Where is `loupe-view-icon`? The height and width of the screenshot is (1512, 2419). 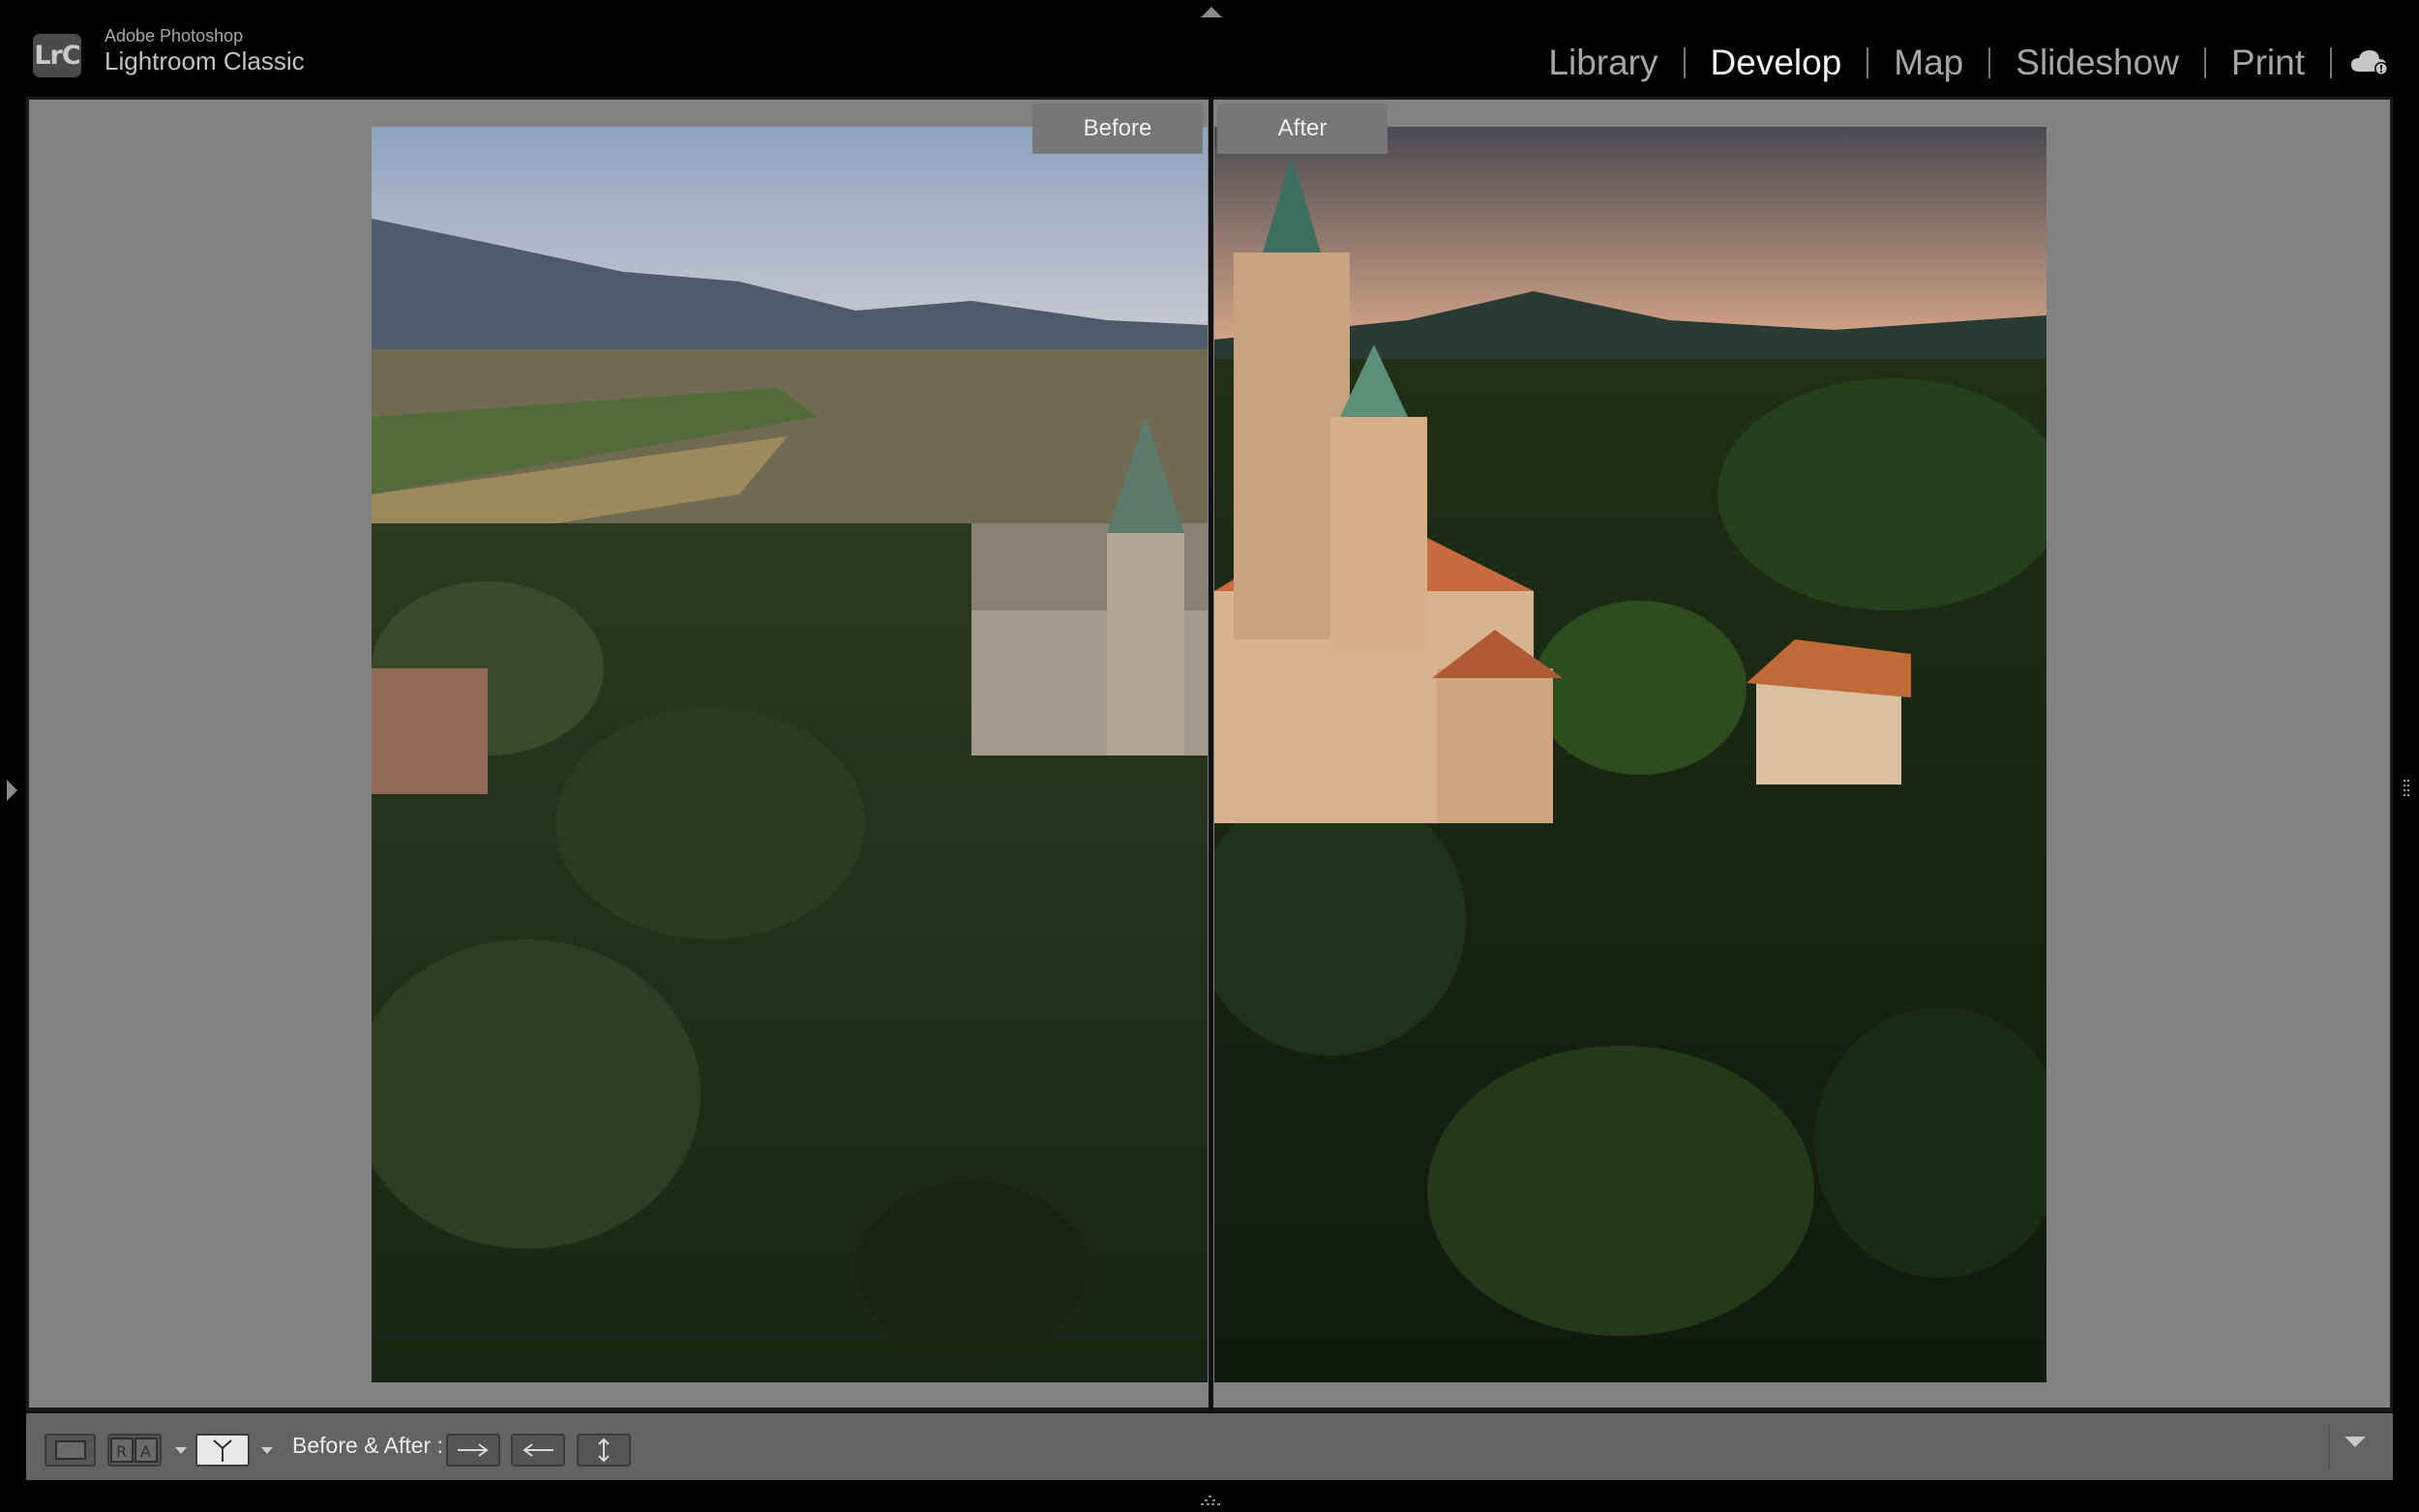 loupe-view-icon is located at coordinates (70, 1450).